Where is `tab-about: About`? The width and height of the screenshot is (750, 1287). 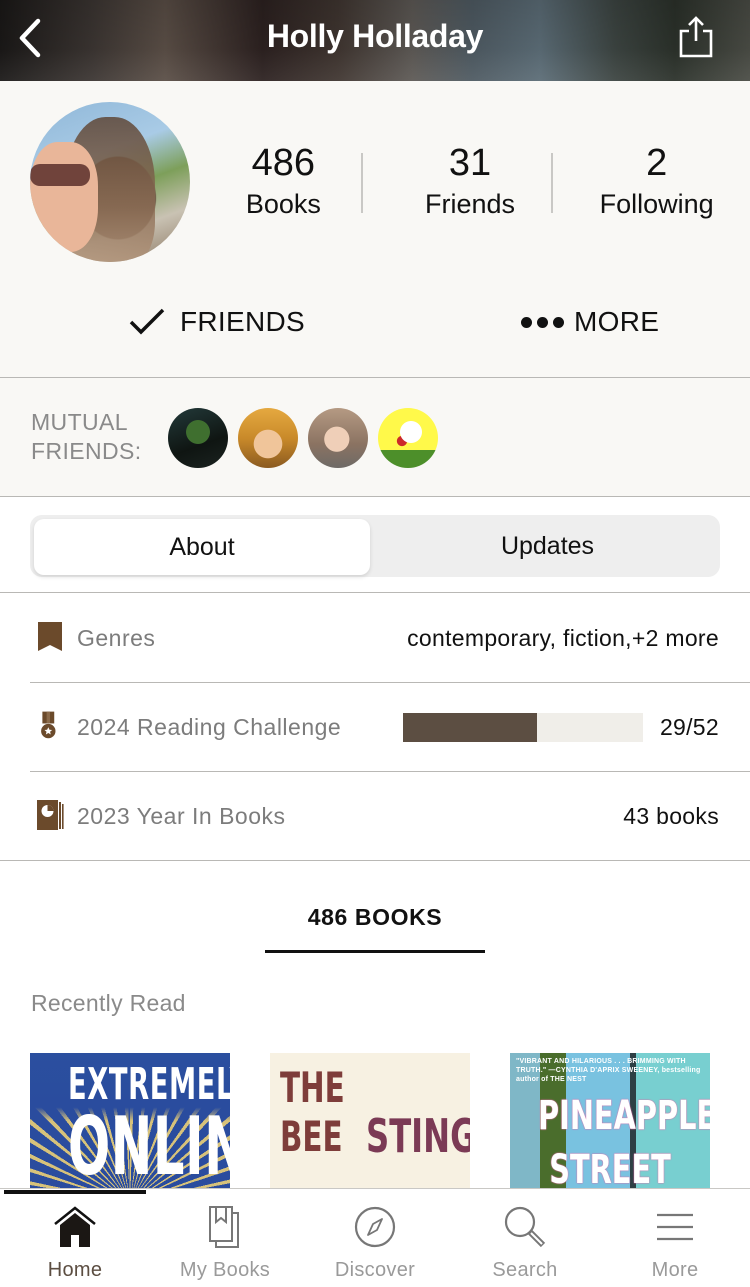
tab-about: About is located at coordinates (202, 547).